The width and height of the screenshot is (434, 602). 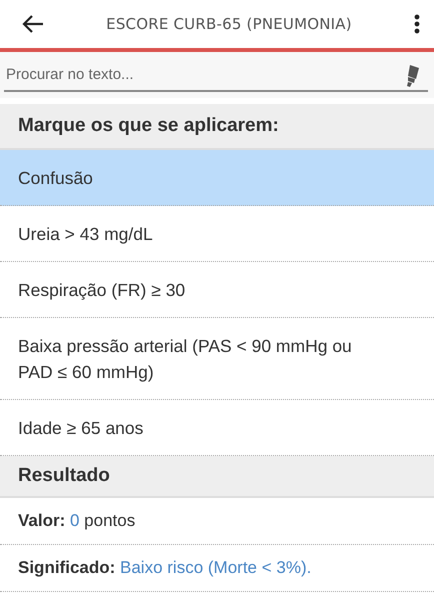 What do you see at coordinates (412, 76) in the screenshot?
I see `highlighter-icon` at bounding box center [412, 76].